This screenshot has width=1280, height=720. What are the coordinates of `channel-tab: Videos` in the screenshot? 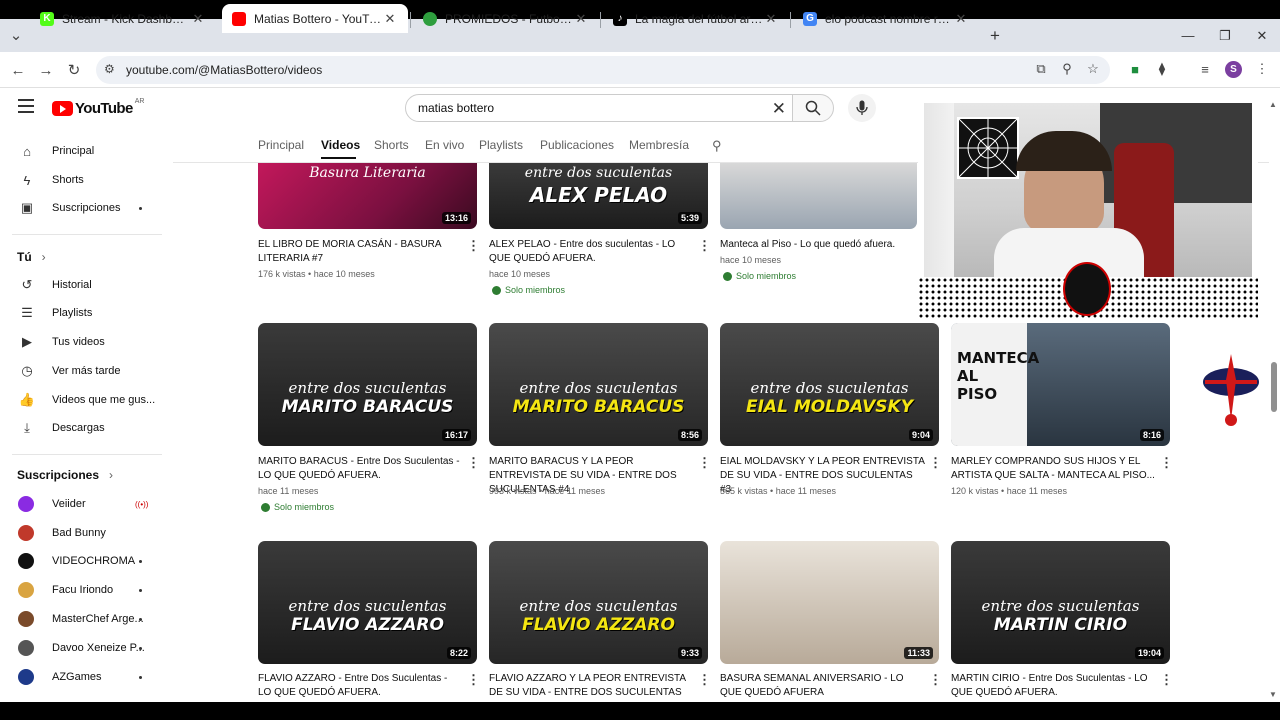 It's located at (340, 145).